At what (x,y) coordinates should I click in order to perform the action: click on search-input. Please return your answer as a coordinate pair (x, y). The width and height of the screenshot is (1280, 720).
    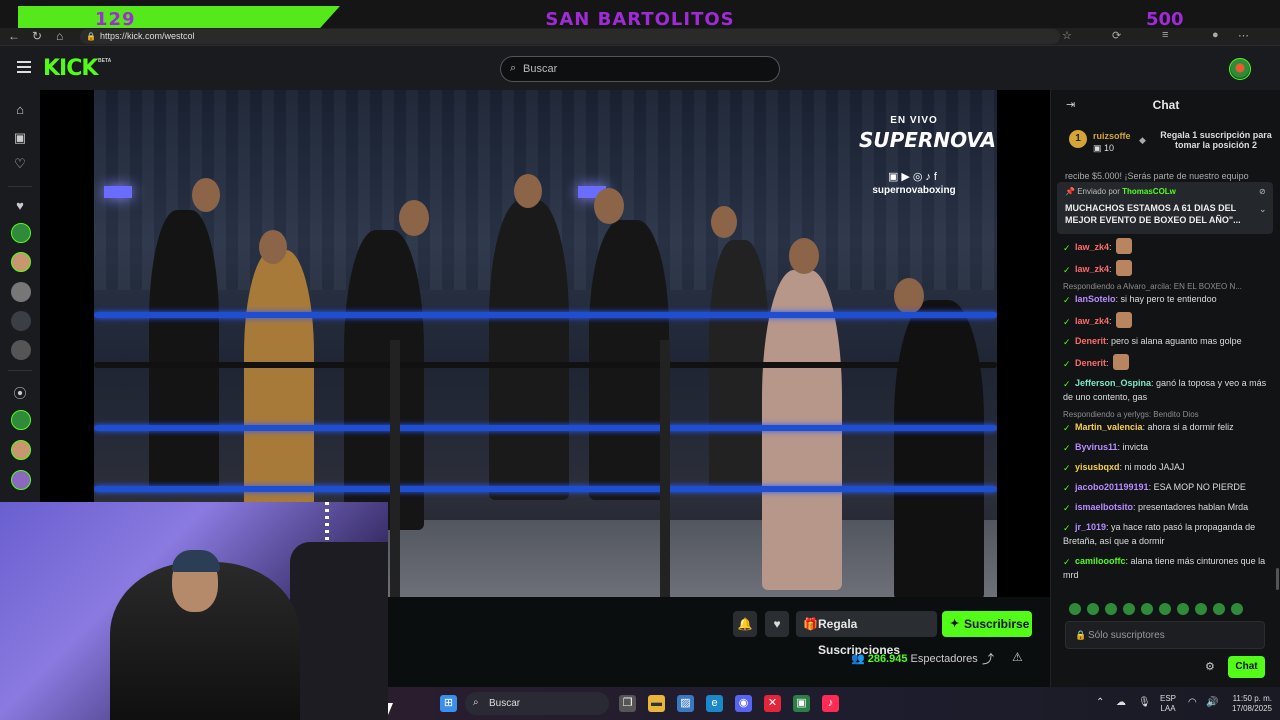
    Looking at the image, I should click on (643, 69).